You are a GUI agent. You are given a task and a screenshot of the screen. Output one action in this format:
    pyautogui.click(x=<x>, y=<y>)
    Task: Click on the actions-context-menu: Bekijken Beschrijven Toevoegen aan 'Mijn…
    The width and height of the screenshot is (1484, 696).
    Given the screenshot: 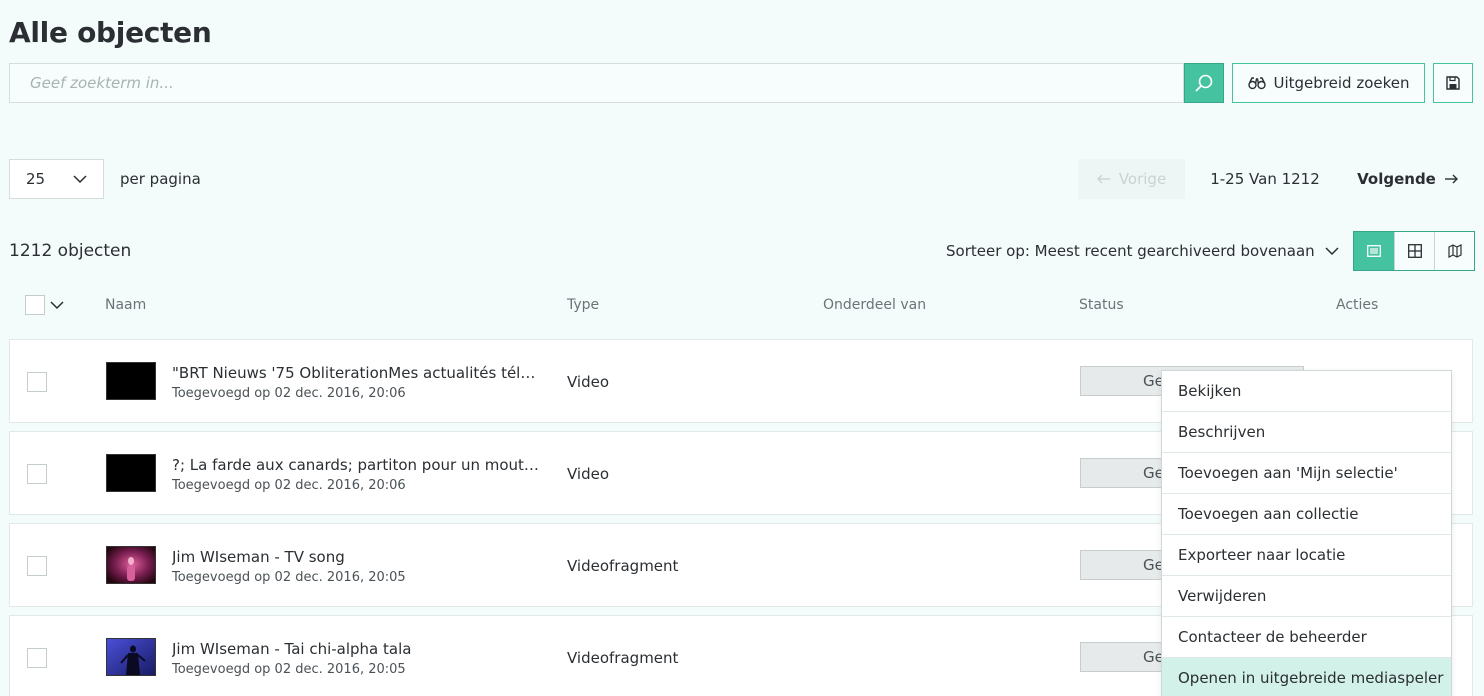 What is the action you would take?
    pyautogui.click(x=1306, y=533)
    